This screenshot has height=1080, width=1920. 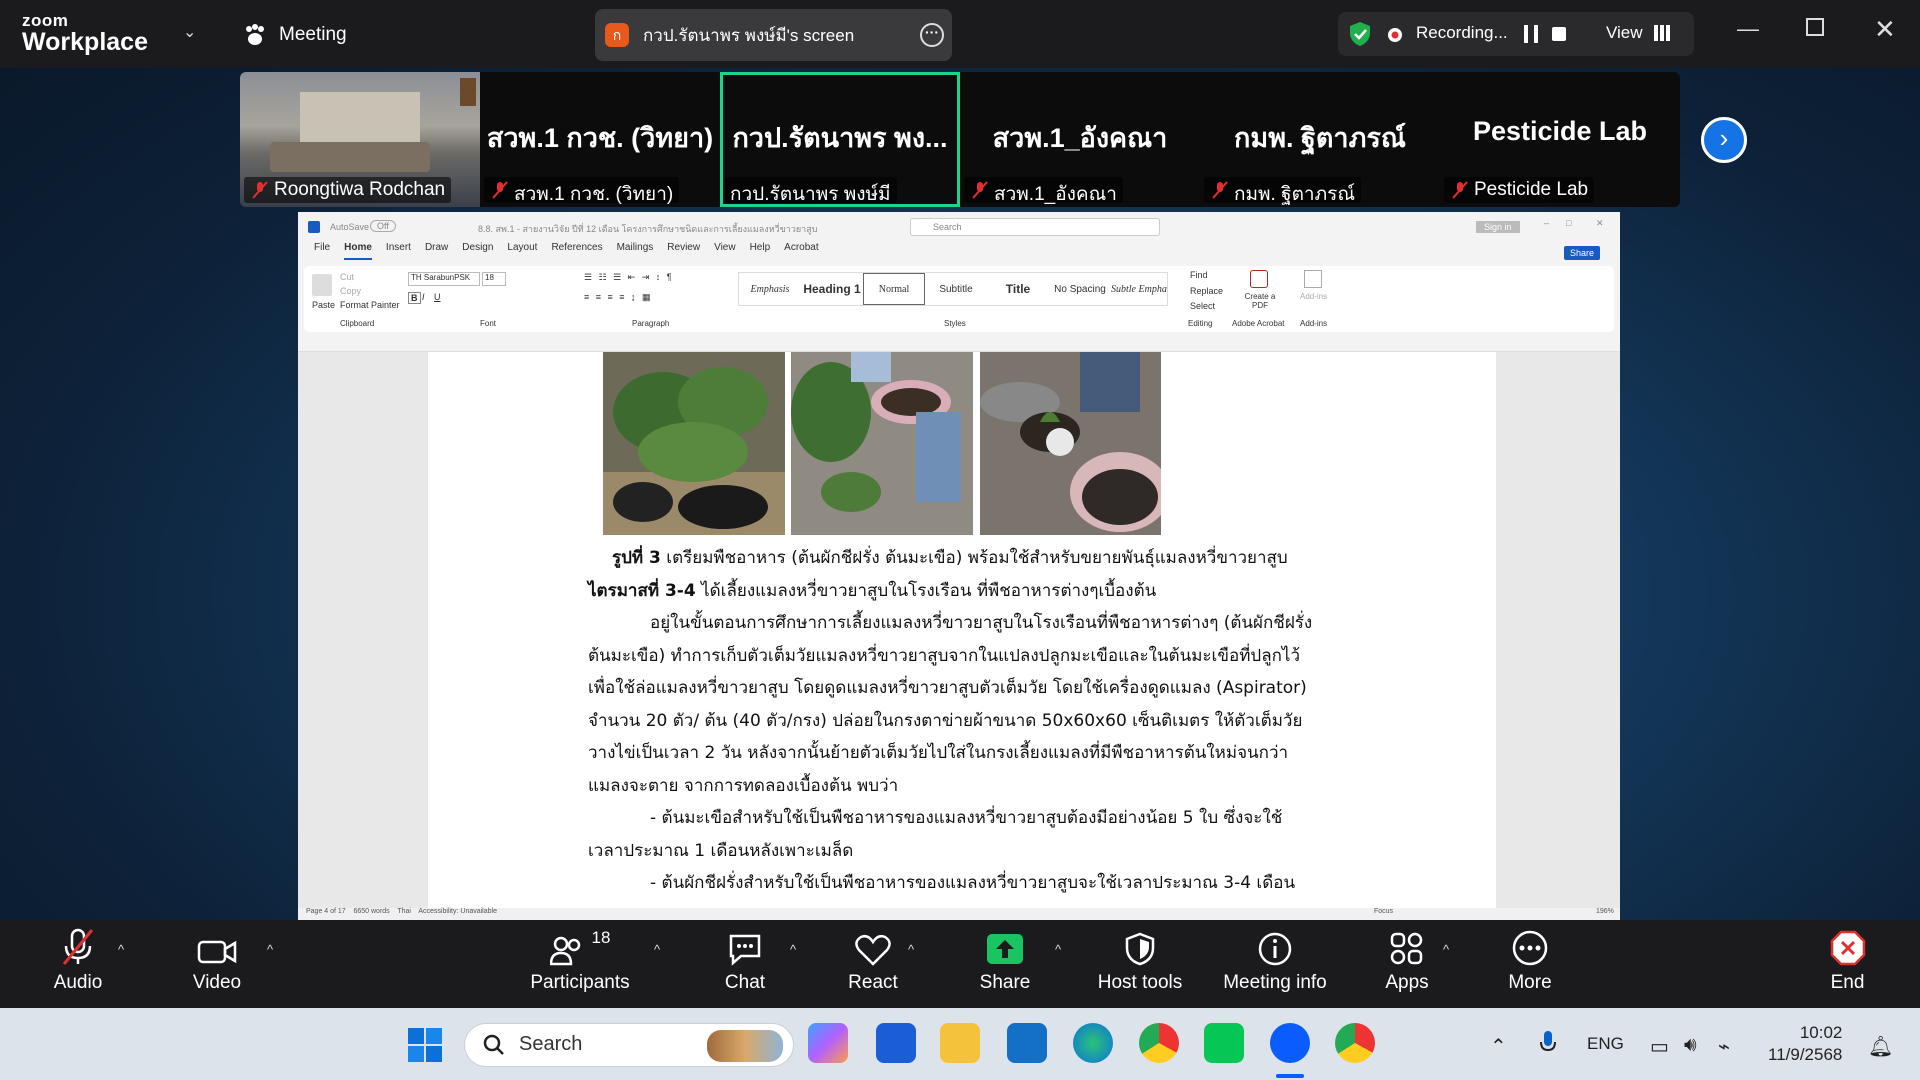 What do you see at coordinates (78, 964) in the screenshot?
I see `audio-button: Audio` at bounding box center [78, 964].